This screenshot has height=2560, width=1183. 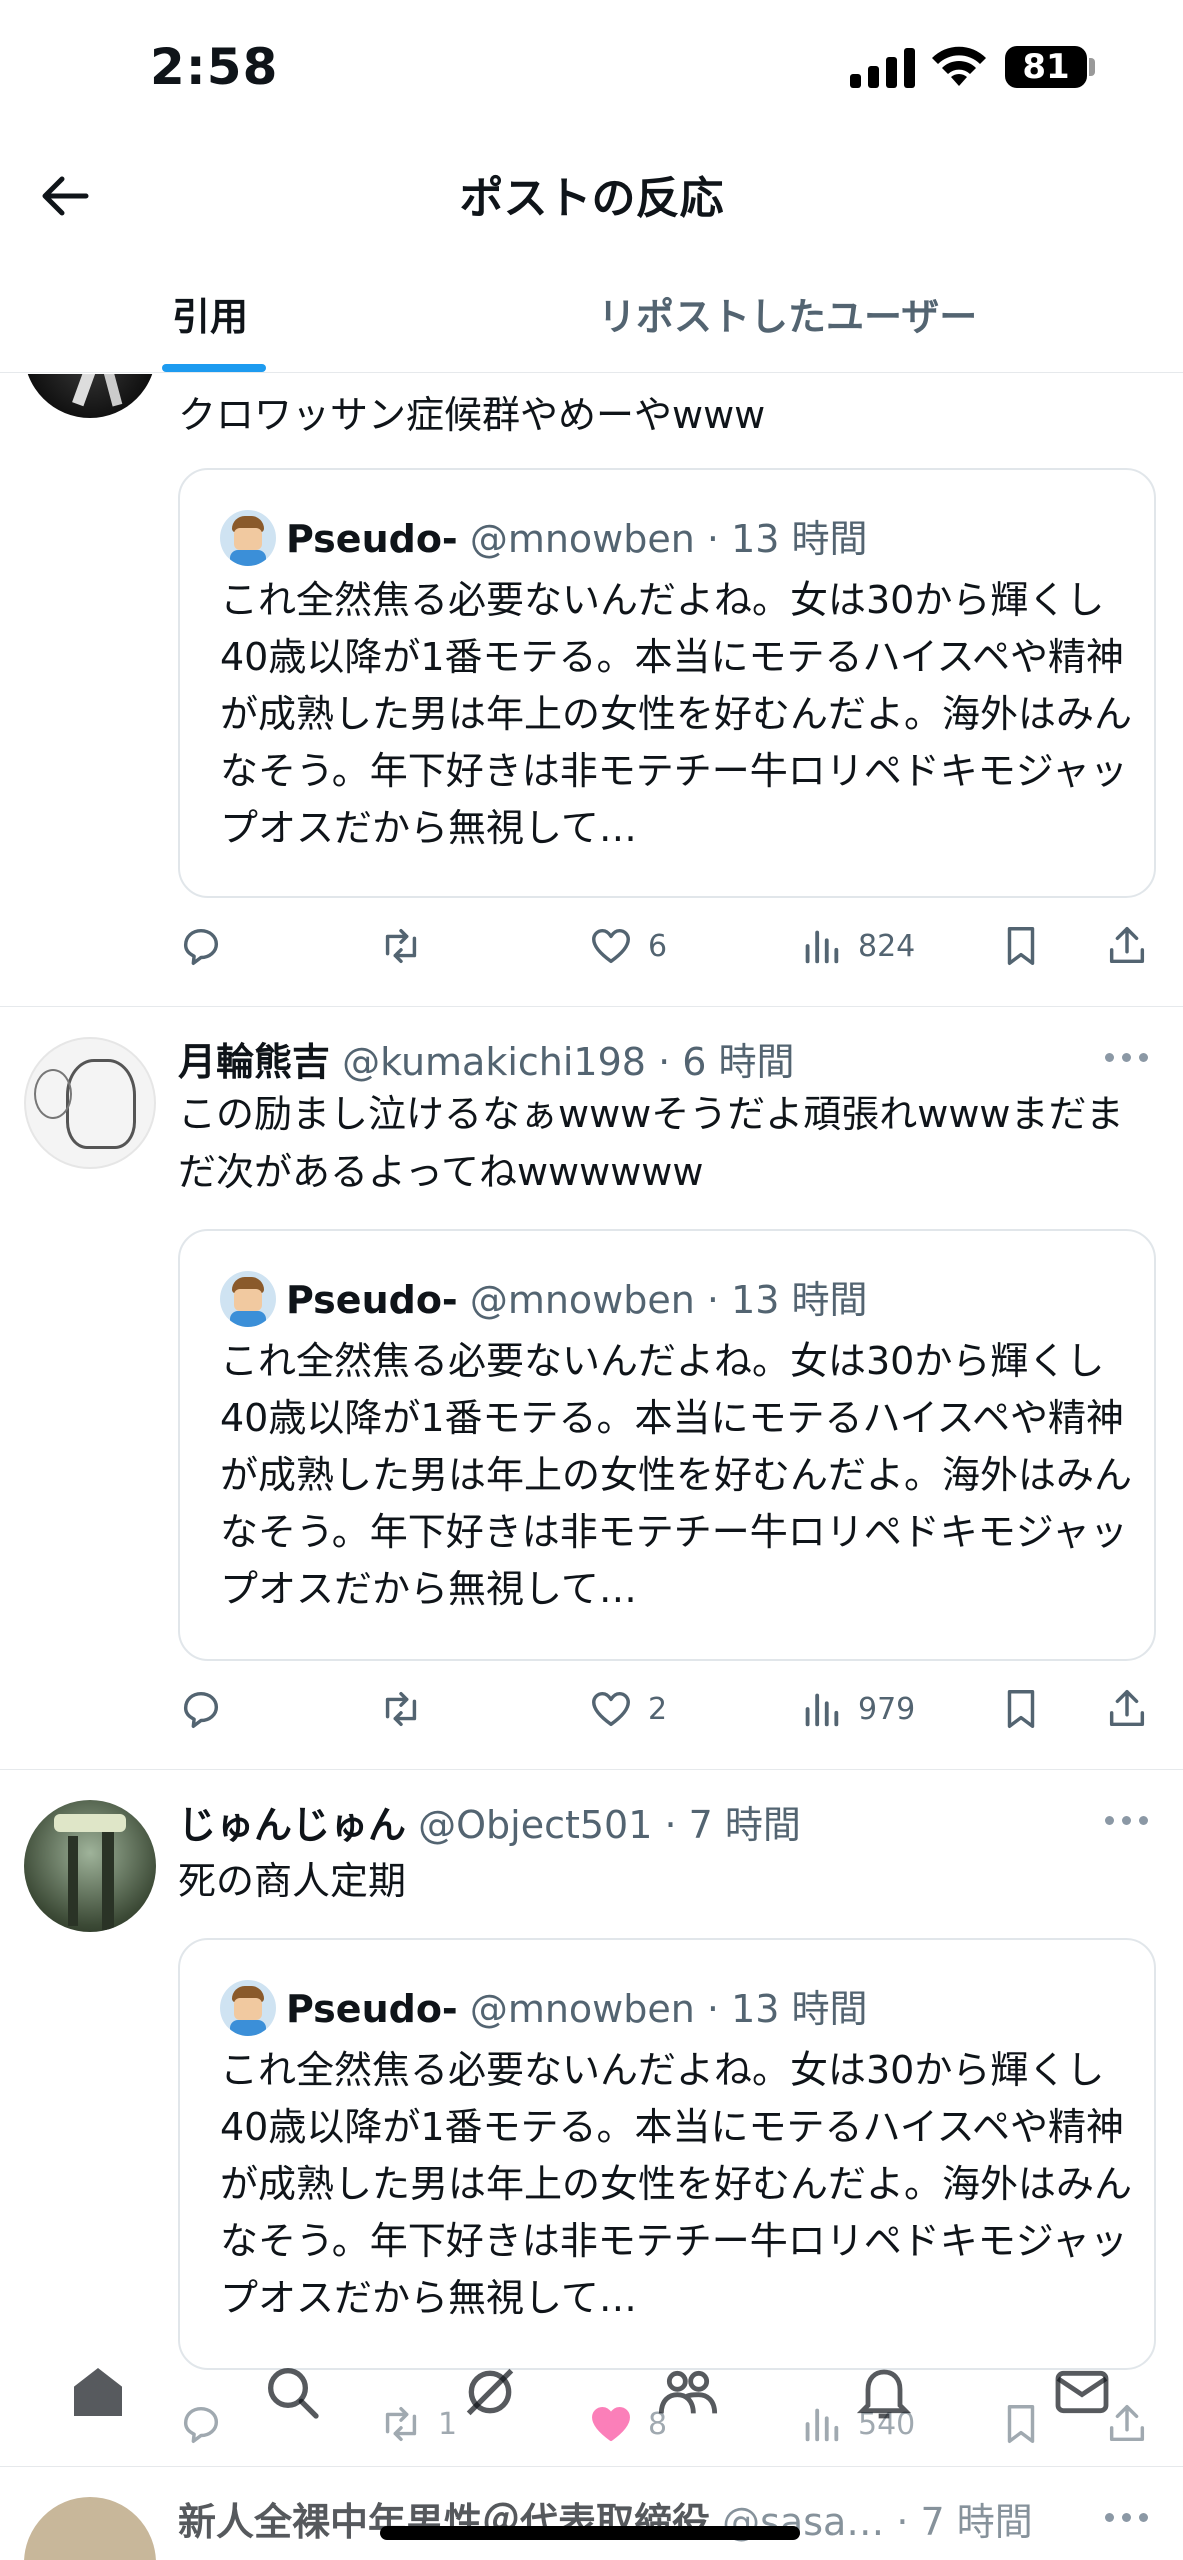 What do you see at coordinates (726, 1062) in the screenshot?
I see `timestamp: · 6 時間` at bounding box center [726, 1062].